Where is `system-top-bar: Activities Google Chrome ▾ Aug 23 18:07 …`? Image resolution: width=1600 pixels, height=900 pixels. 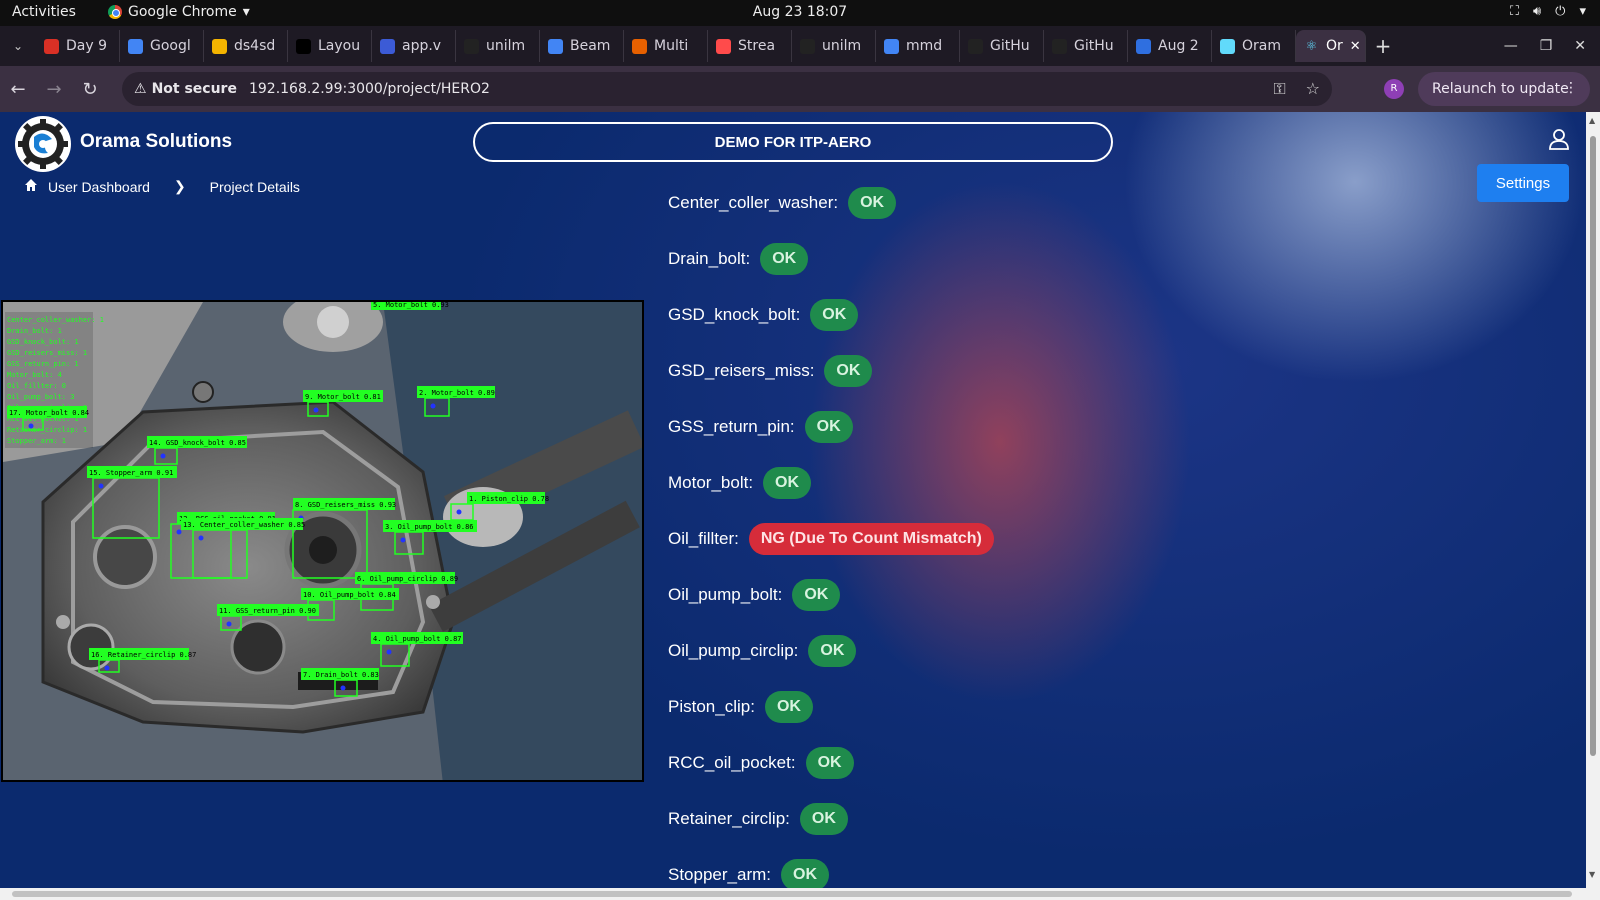
system-top-bar: Activities Google Chrome ▾ Aug 23 18:07 … is located at coordinates (800, 13).